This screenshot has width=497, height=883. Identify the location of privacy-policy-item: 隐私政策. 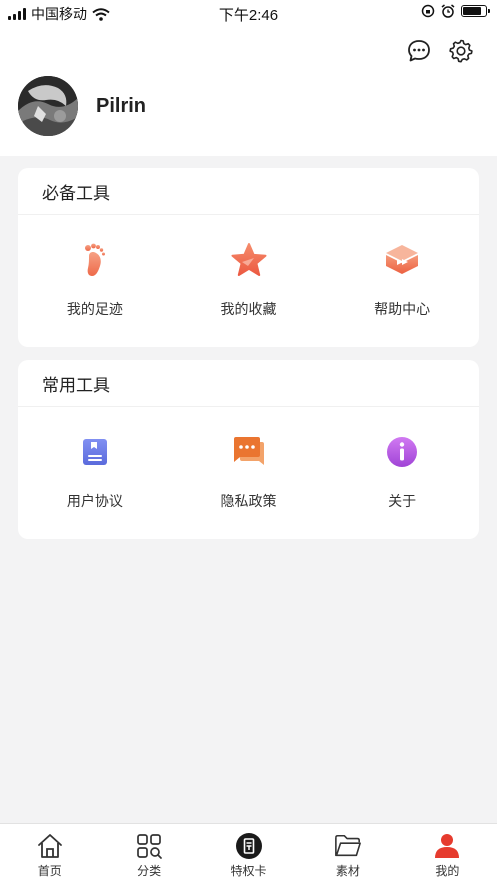
(249, 473).